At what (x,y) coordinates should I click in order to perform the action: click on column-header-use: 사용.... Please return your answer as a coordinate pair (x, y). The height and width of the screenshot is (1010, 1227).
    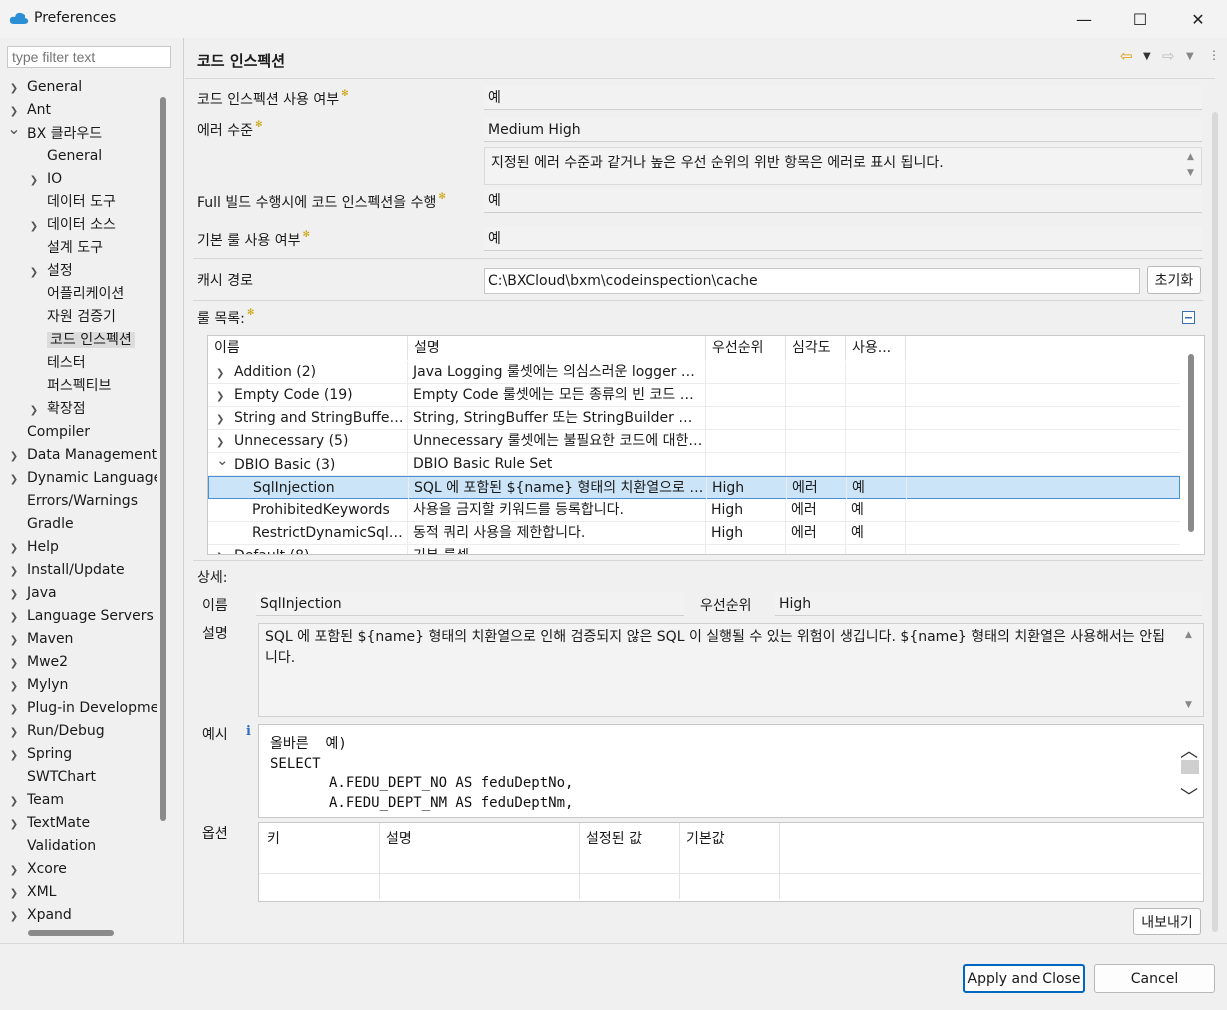
    Looking at the image, I should click on (876, 348).